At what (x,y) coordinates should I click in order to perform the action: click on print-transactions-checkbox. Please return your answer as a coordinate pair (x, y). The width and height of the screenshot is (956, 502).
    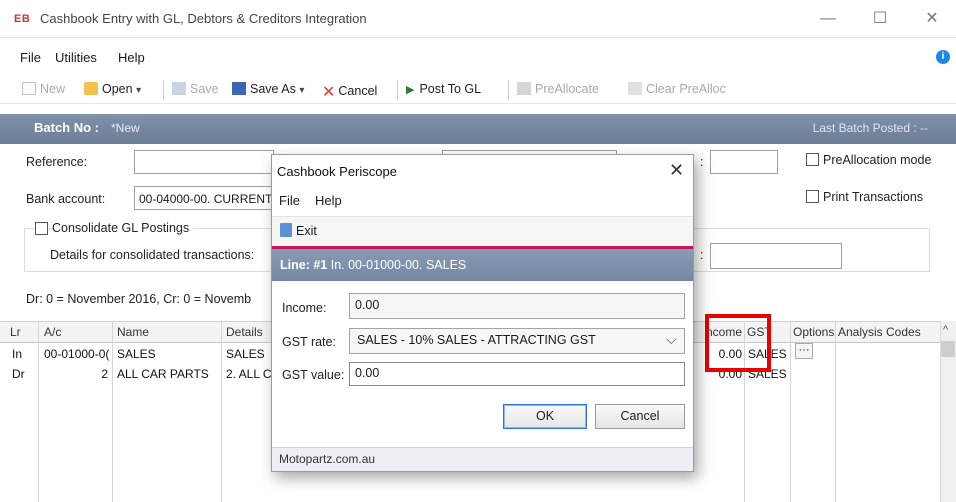
    Looking at the image, I should click on (812, 196).